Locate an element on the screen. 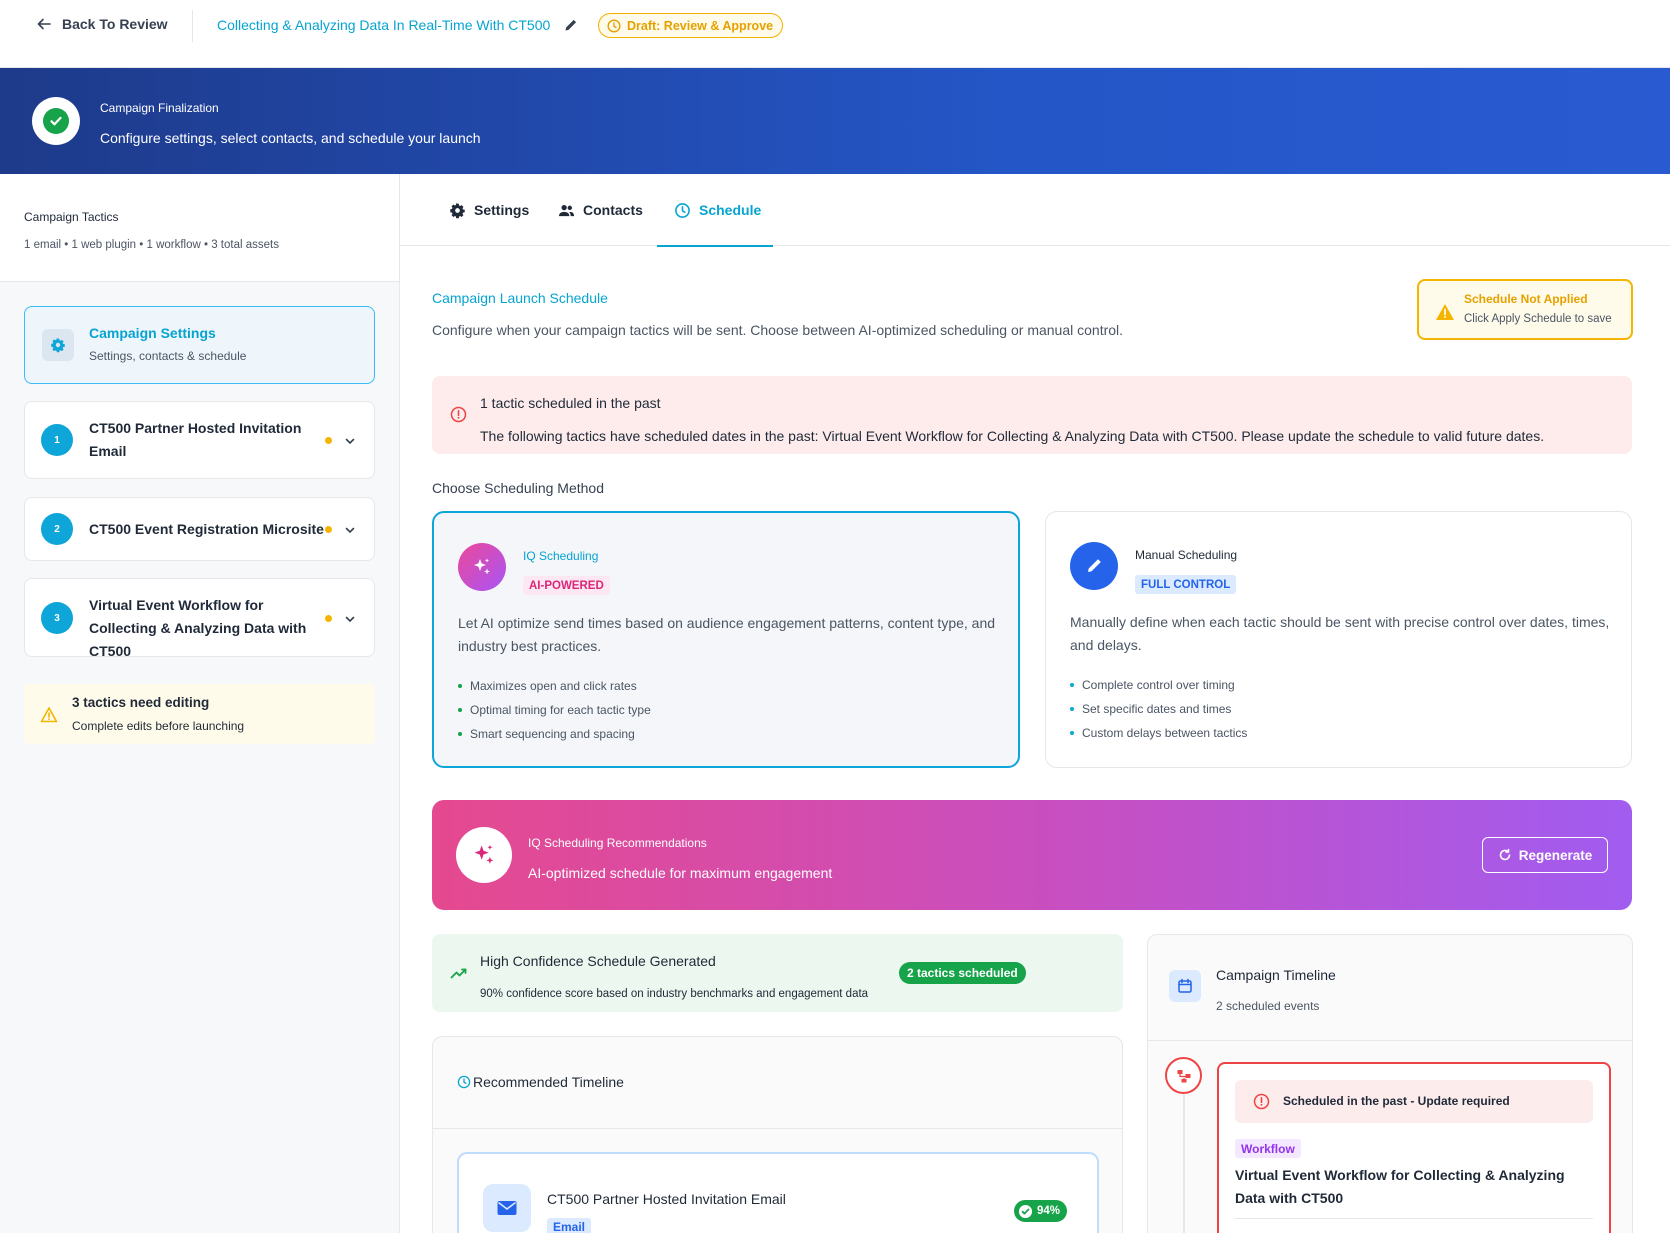  campaign-timeline-title: Campaign Timeline is located at coordinates (1276, 975).